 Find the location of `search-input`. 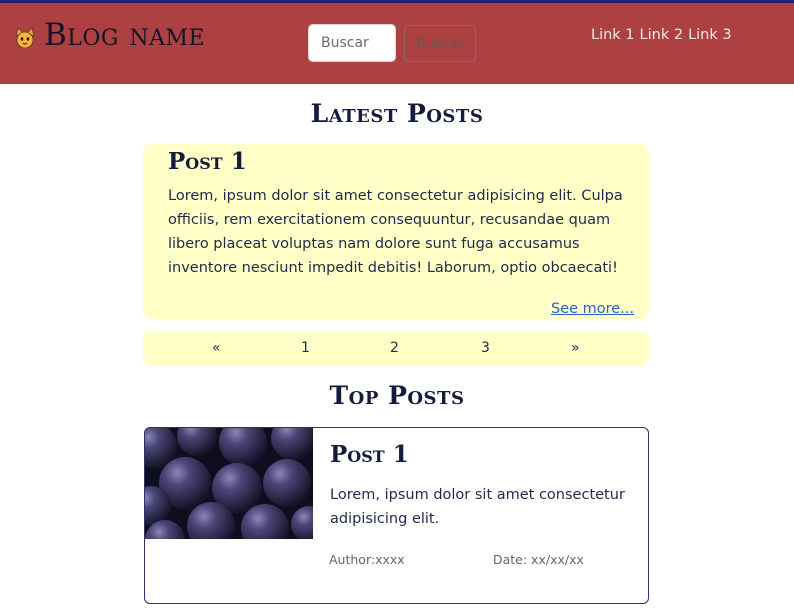

search-input is located at coordinates (352, 43).